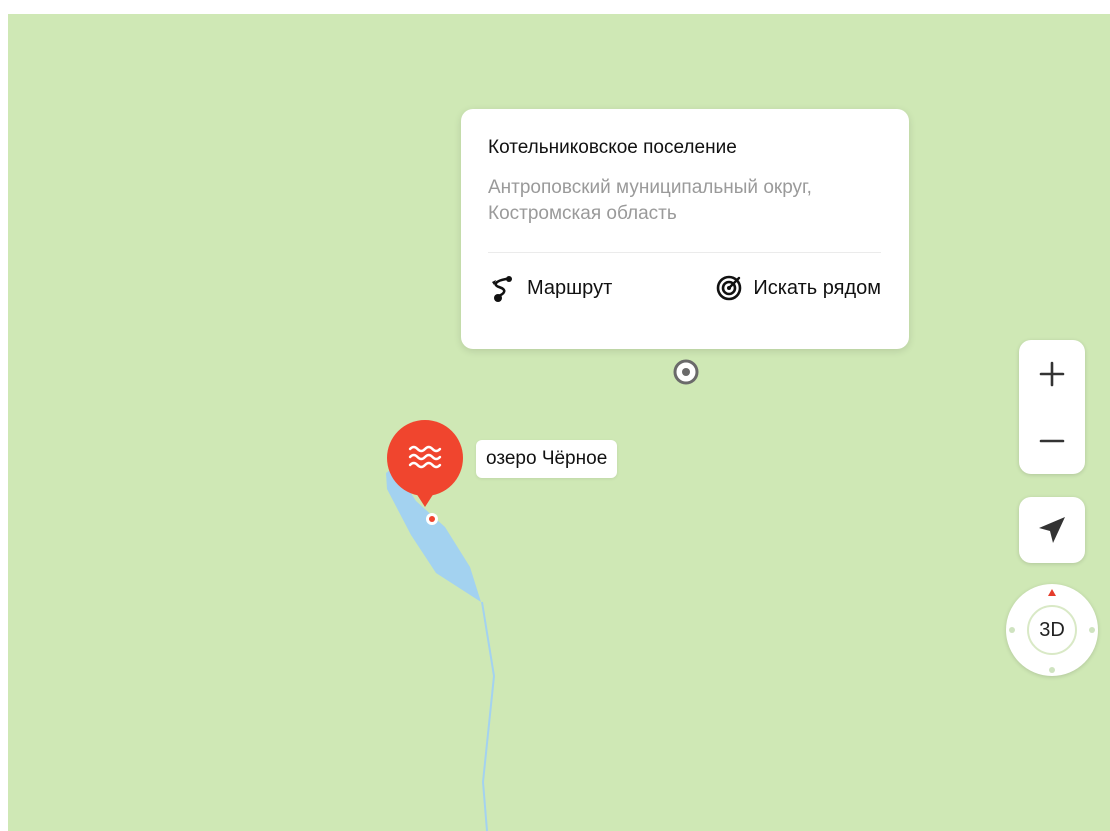 The height and width of the screenshot is (831, 1110). What do you see at coordinates (547, 459) in the screenshot?
I see `lake-label: озеро Чёрное` at bounding box center [547, 459].